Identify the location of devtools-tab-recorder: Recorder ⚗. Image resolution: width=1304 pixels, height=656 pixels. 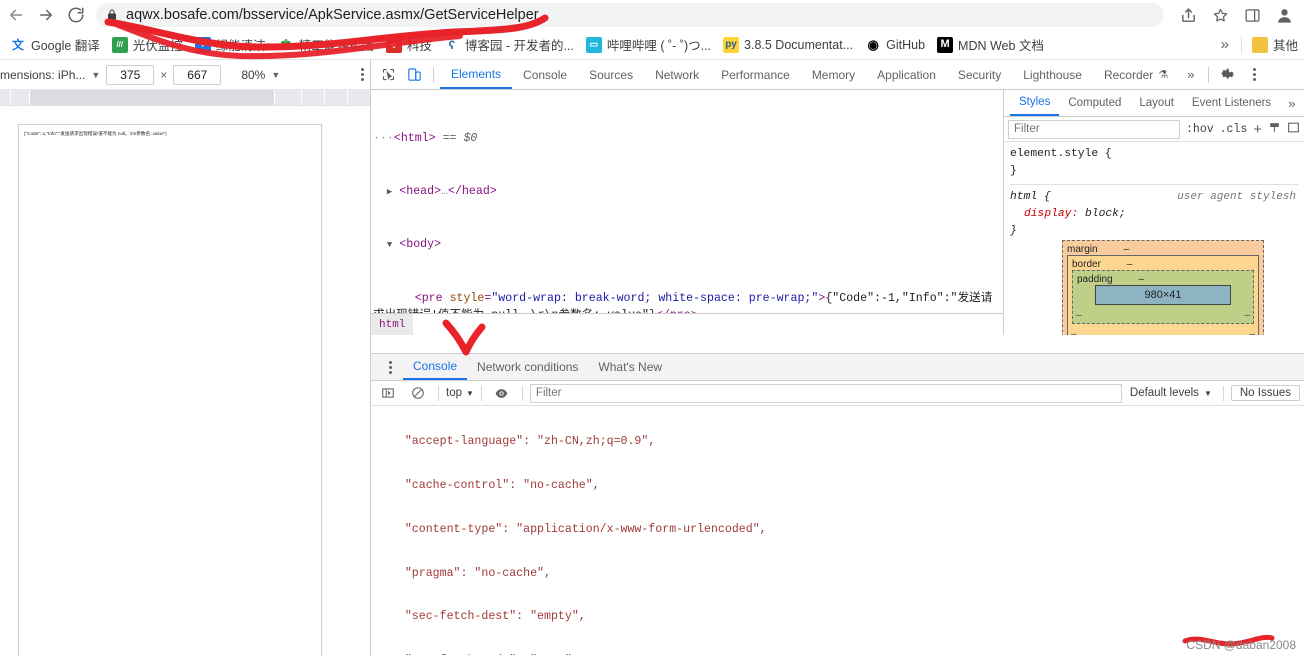
(1136, 74).